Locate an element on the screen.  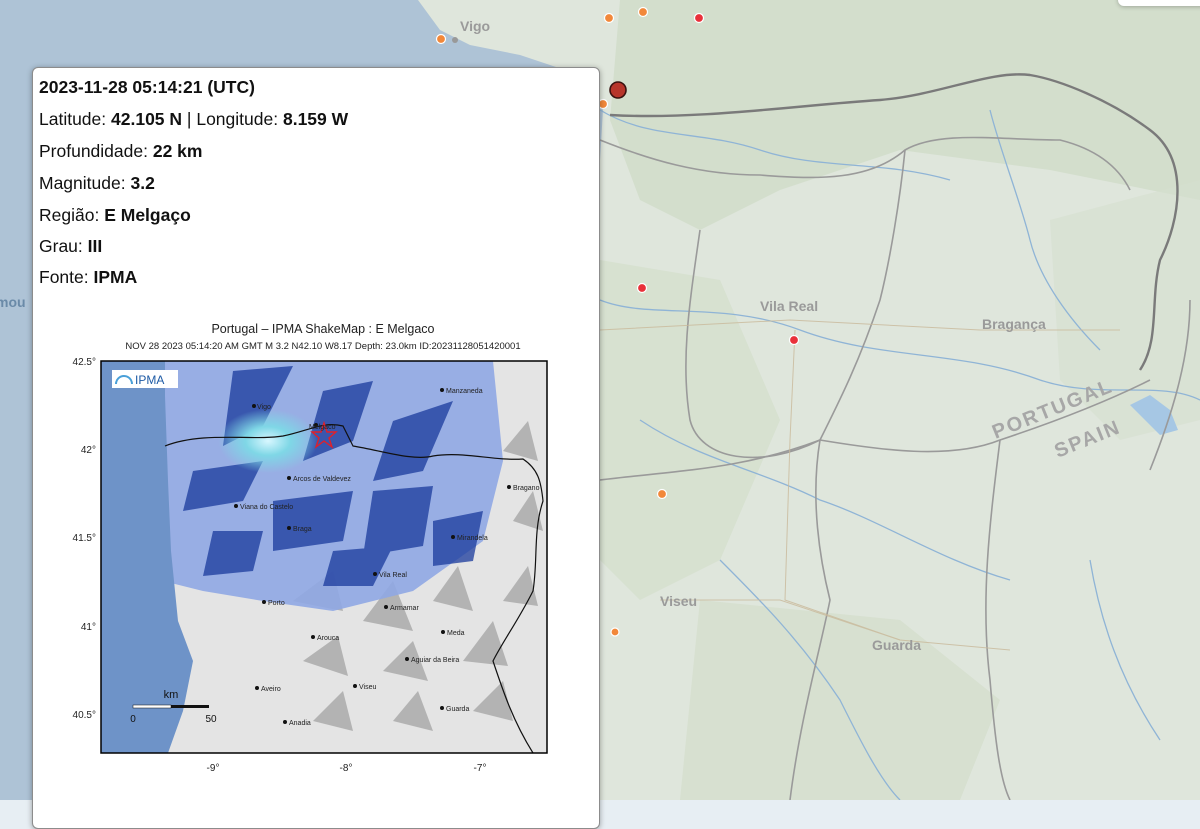
grade-label: Grau: is located at coordinates (61, 246).